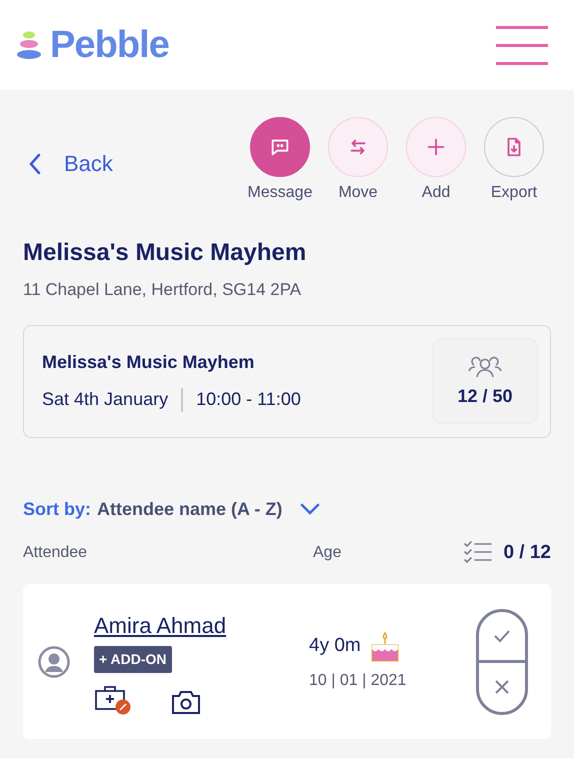  What do you see at coordinates (478, 552) in the screenshot?
I see `checklist-icon` at bounding box center [478, 552].